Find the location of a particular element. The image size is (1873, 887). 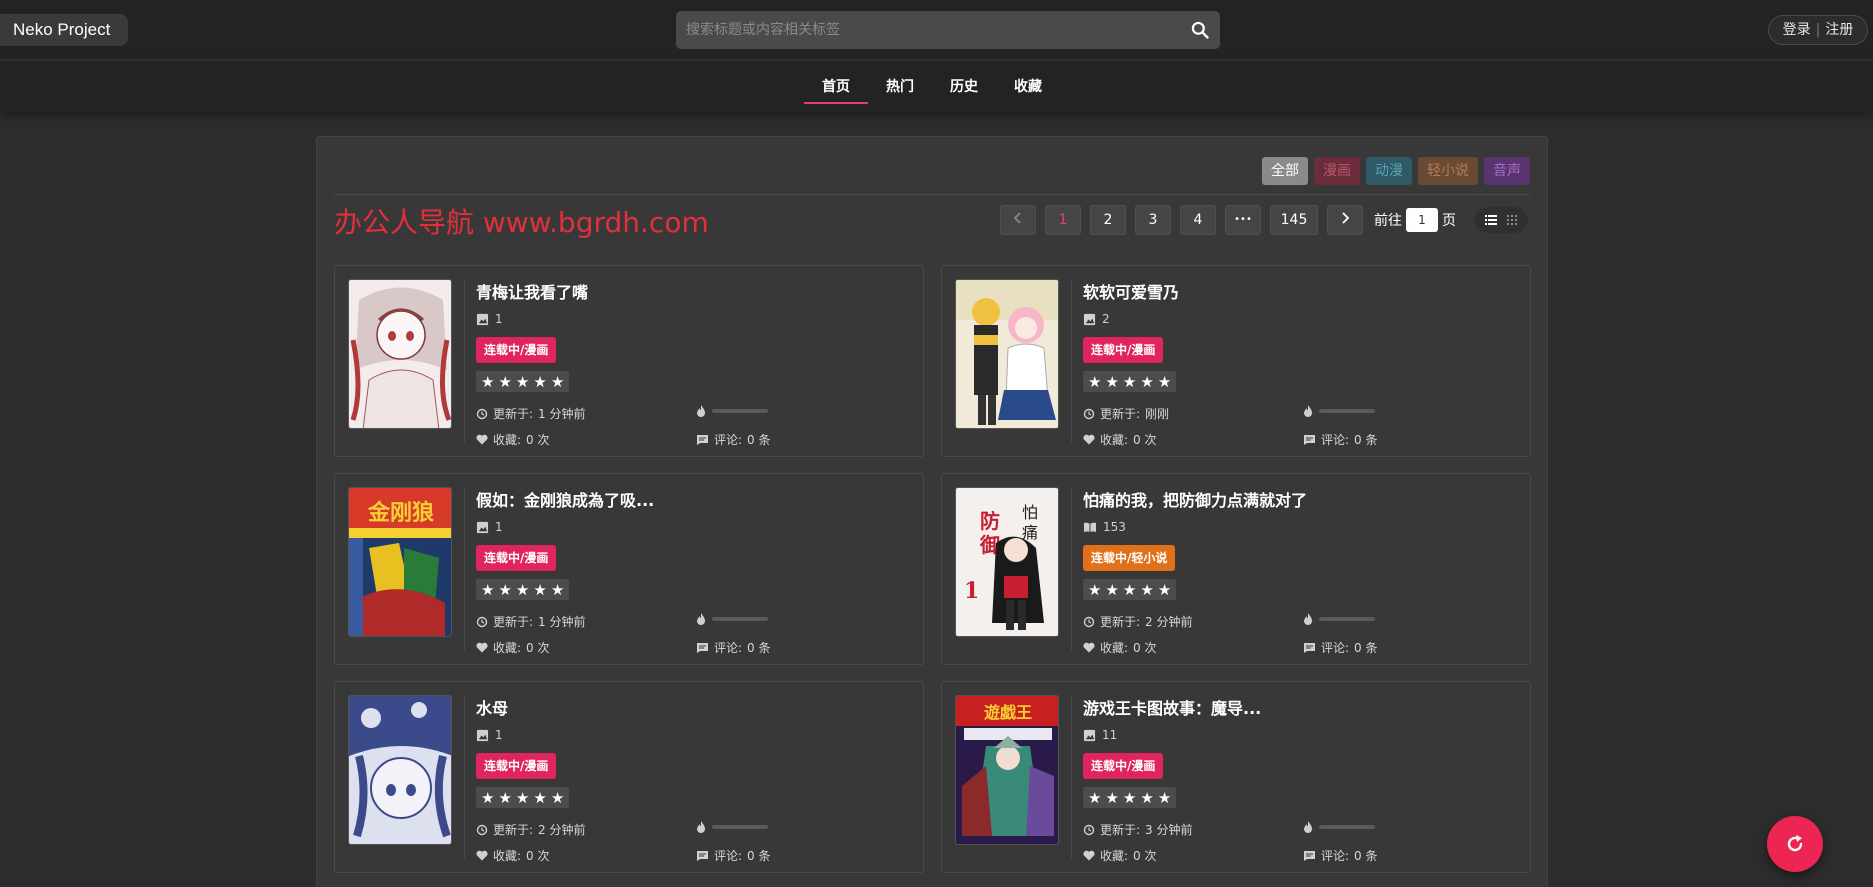

site-logo: Neko Project is located at coordinates (64, 30).